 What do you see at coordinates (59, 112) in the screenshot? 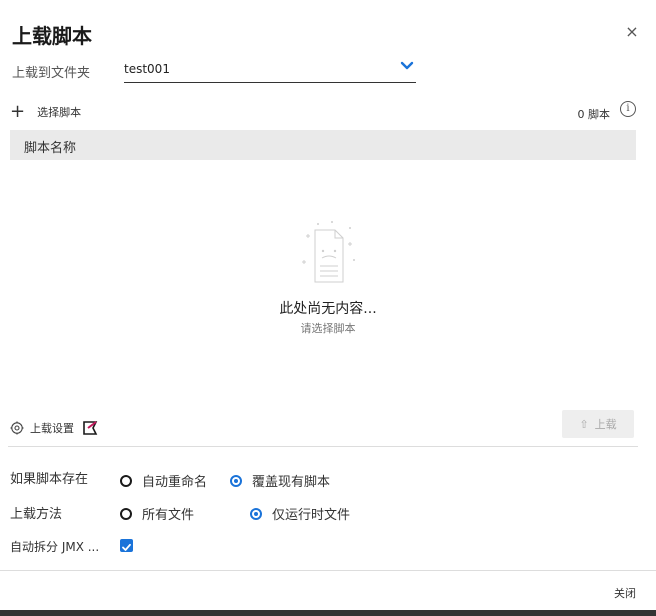
I see `select-script-label: 选择脚本` at bounding box center [59, 112].